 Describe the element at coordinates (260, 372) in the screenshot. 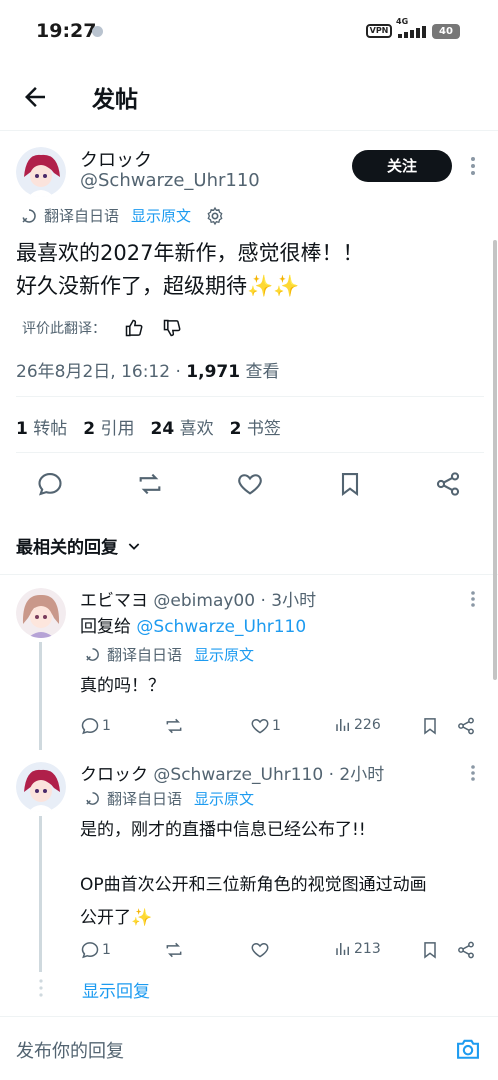

I see `views-label: 查看` at that location.